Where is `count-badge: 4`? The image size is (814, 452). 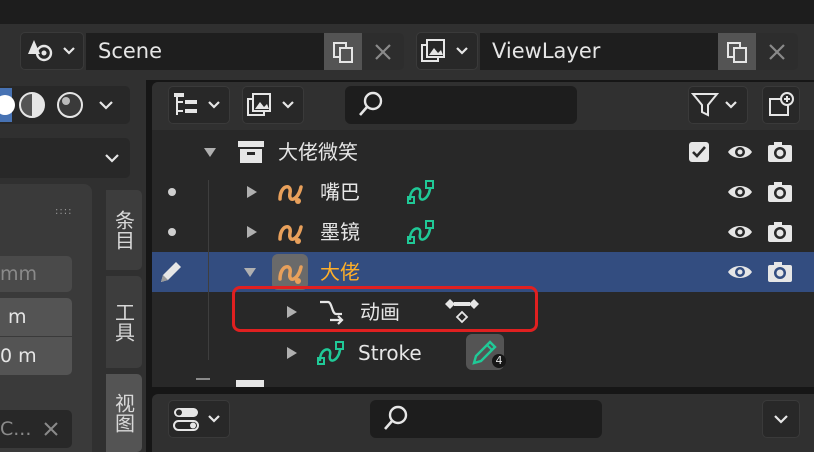
count-badge: 4 is located at coordinates (499, 361).